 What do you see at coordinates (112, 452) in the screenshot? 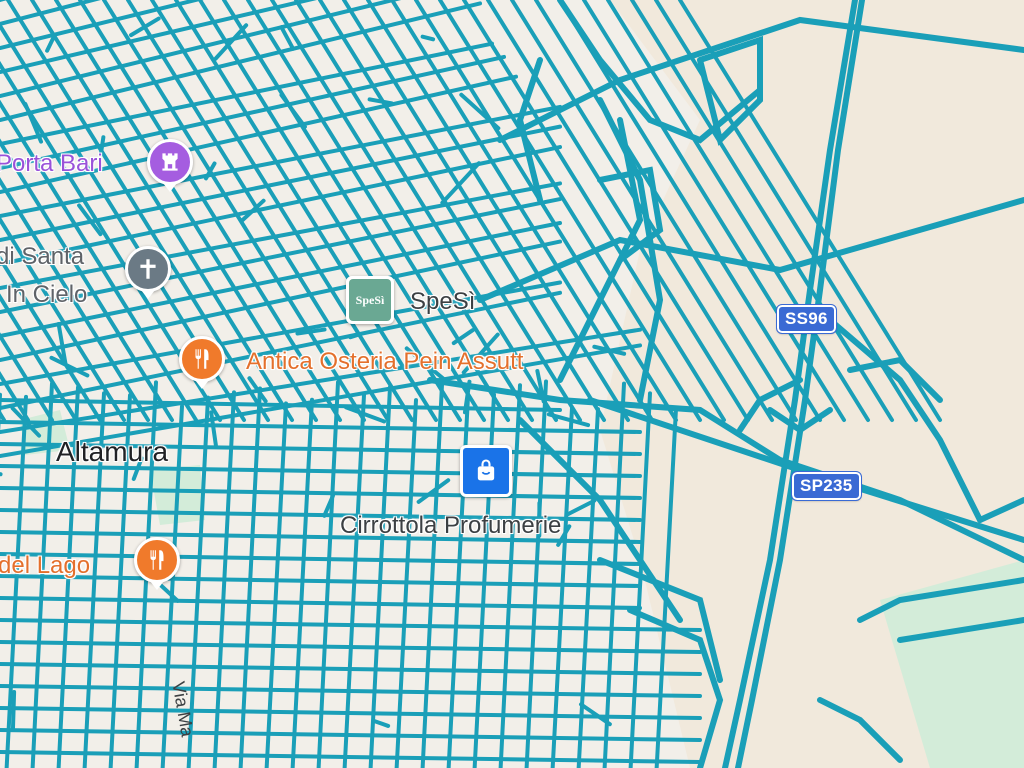
I see `city-label-altamura: Altamura` at bounding box center [112, 452].